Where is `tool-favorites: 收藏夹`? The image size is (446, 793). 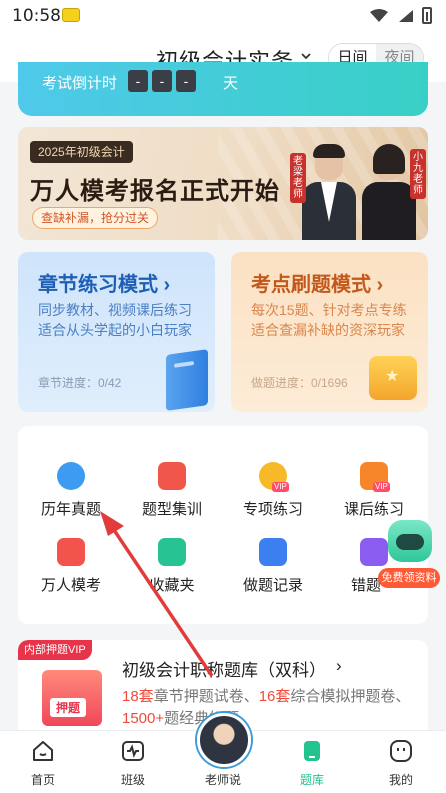
tool-favorites: 收藏夹 is located at coordinates (172, 565).